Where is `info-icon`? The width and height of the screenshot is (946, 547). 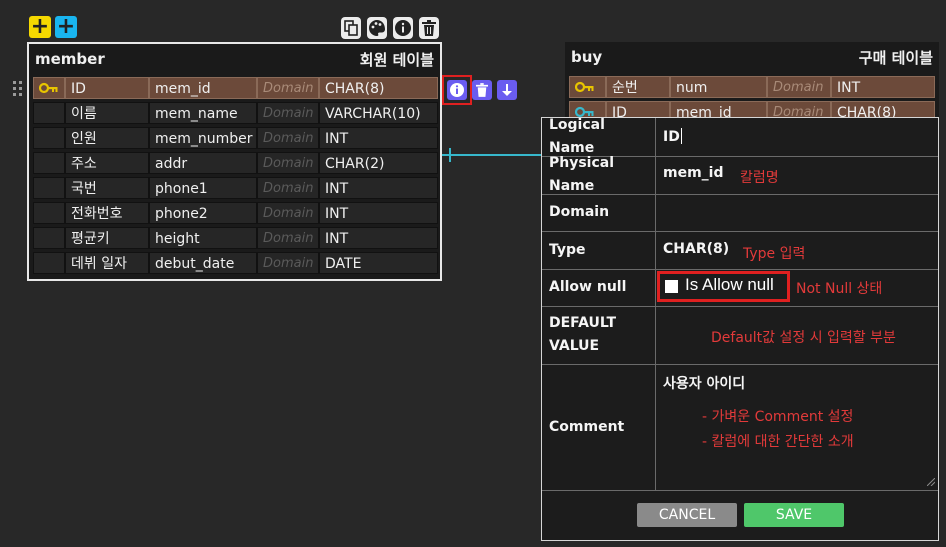
info-icon is located at coordinates (403, 28).